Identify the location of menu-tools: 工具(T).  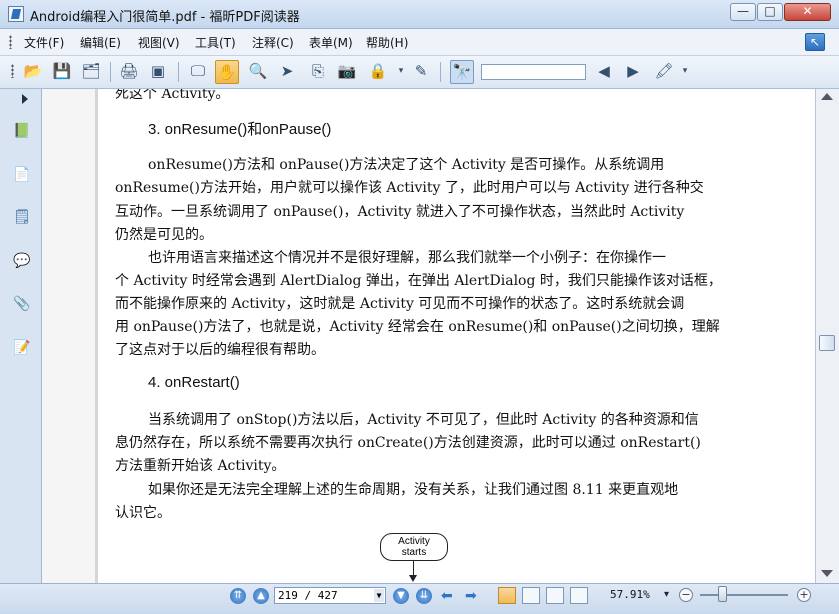
(215, 42).